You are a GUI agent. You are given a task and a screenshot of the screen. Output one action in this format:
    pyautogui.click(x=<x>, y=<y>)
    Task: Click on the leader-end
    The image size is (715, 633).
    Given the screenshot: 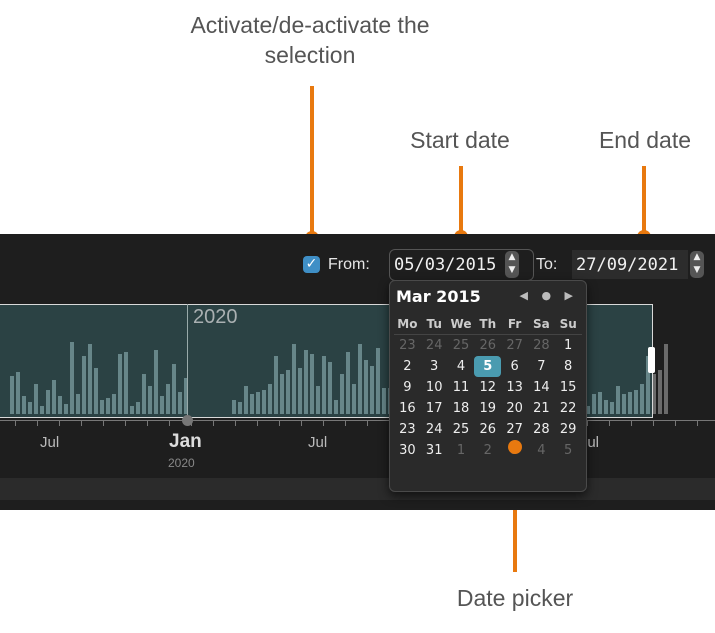 What is the action you would take?
    pyautogui.click(x=644, y=201)
    